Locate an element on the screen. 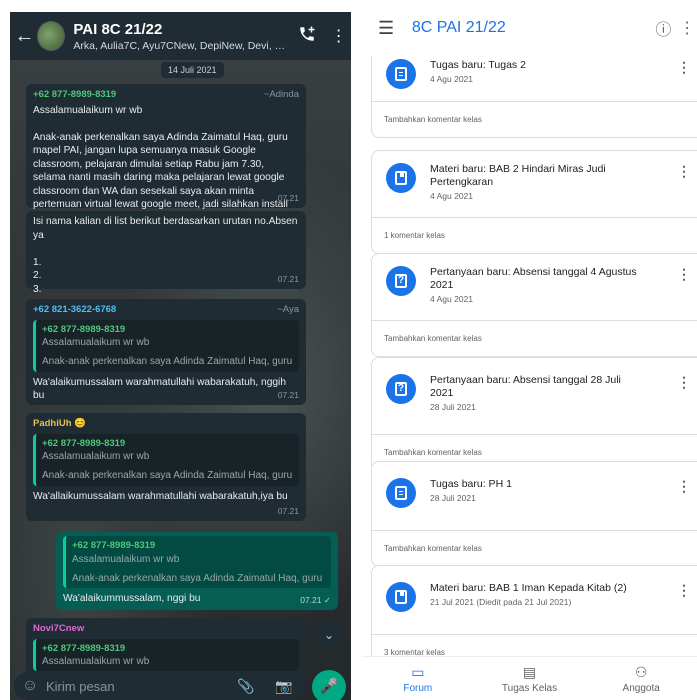  message-time: 07.21 ✓ is located at coordinates (315, 599).